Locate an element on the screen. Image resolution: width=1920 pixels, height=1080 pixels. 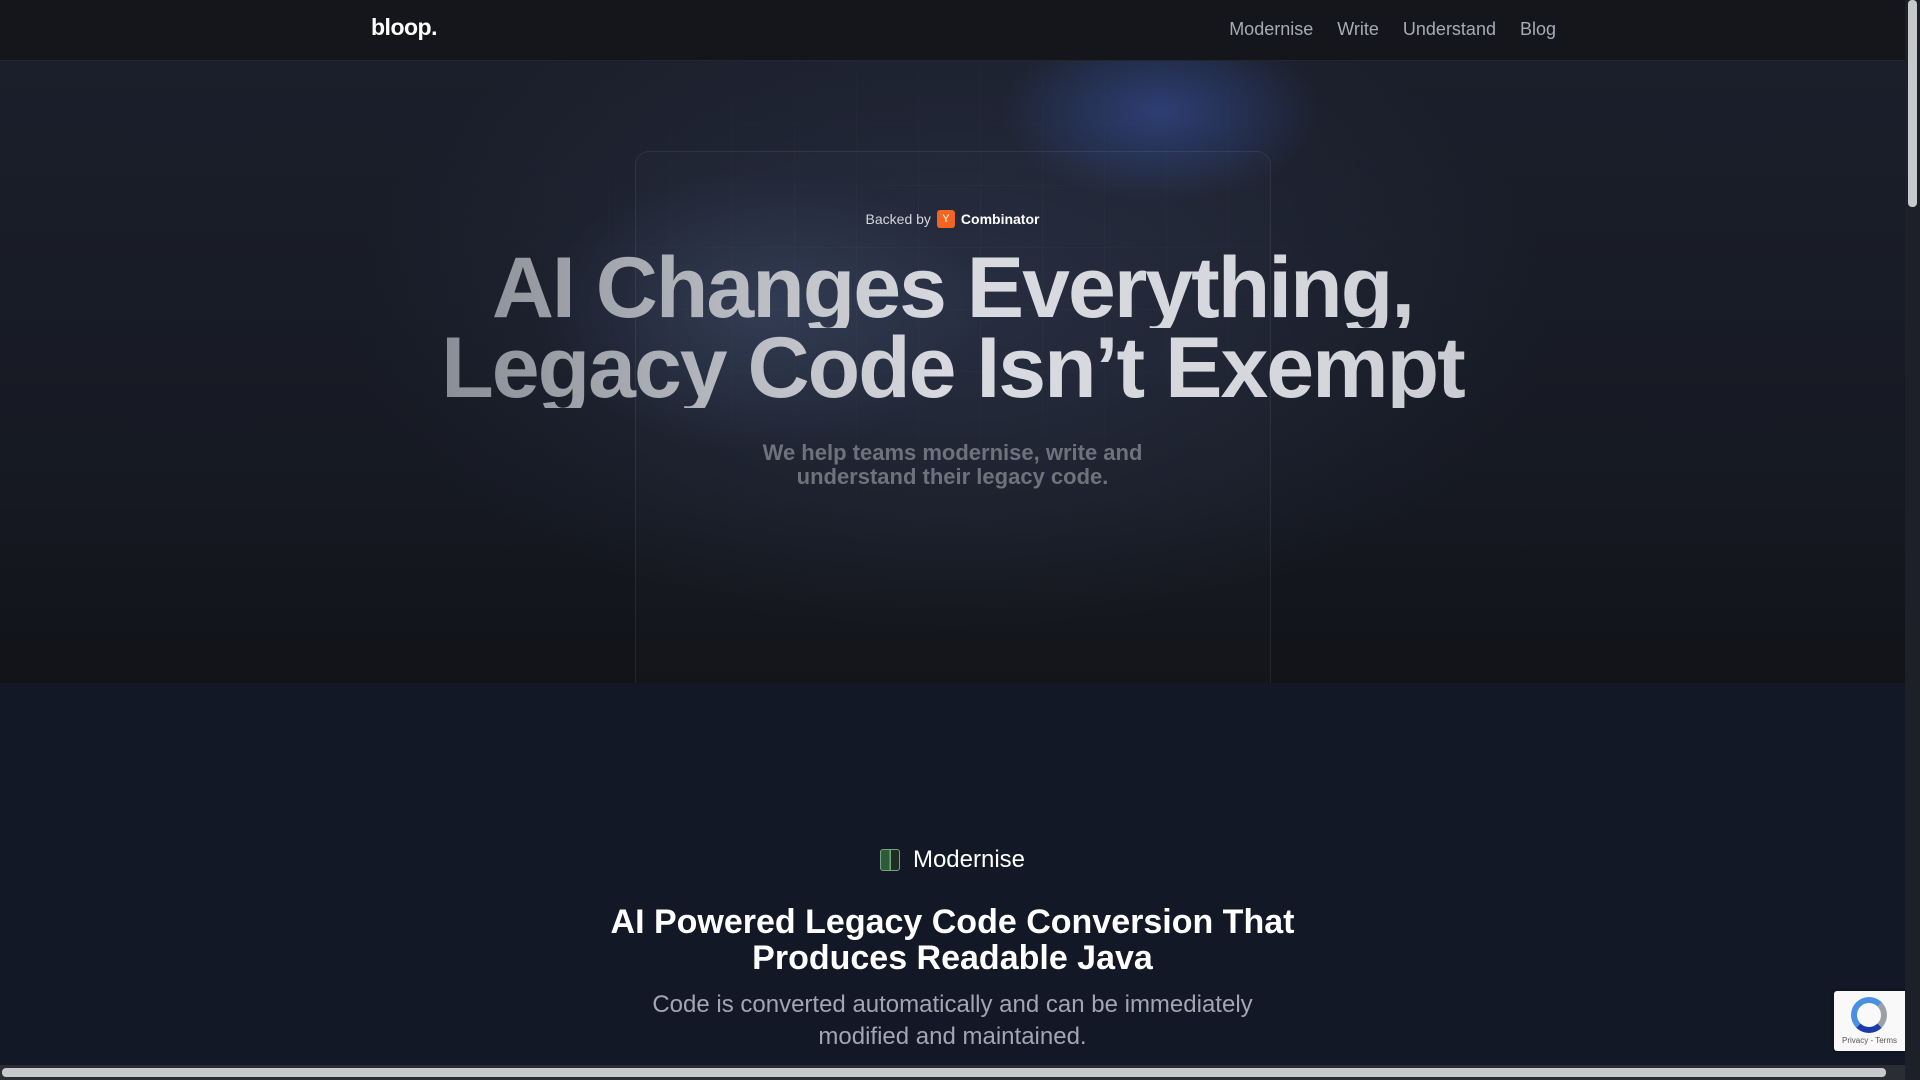
y-combinator-logo-icon: Y is located at coordinates (945, 219).